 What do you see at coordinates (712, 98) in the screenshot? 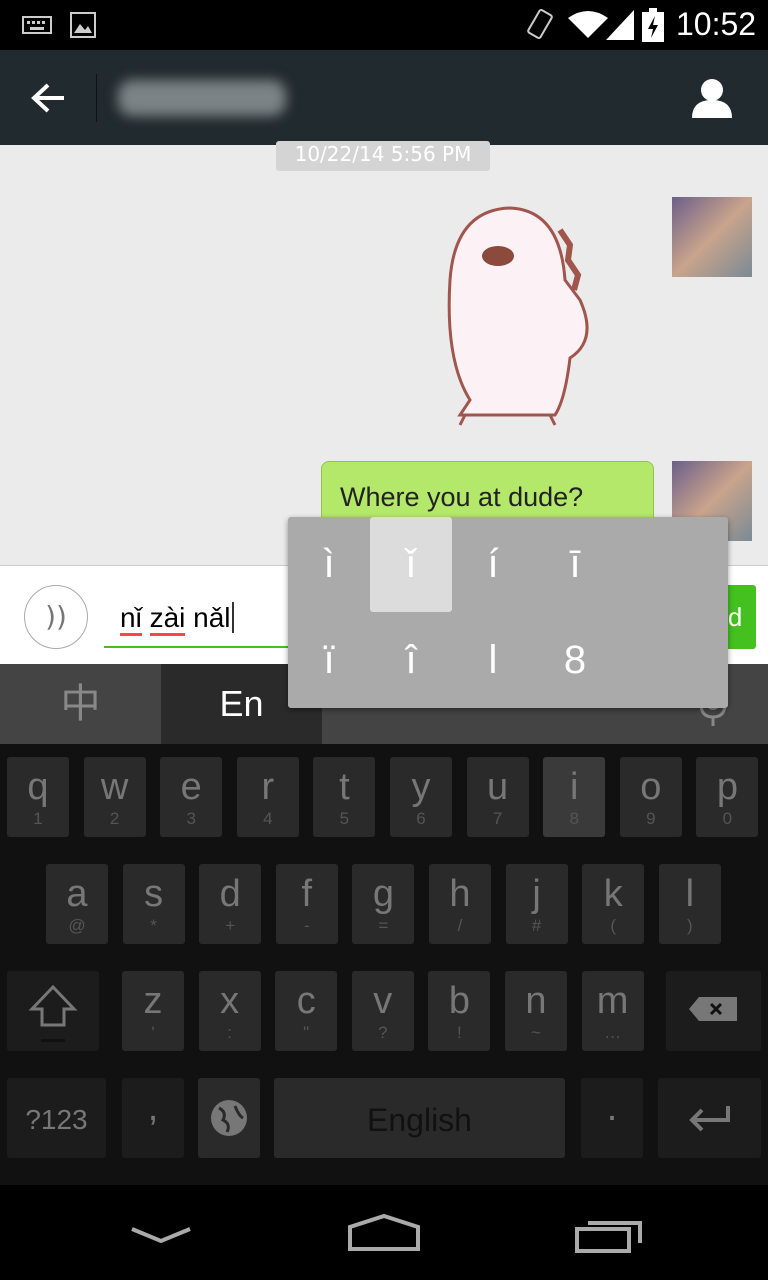
I see `contact-profile-button` at bounding box center [712, 98].